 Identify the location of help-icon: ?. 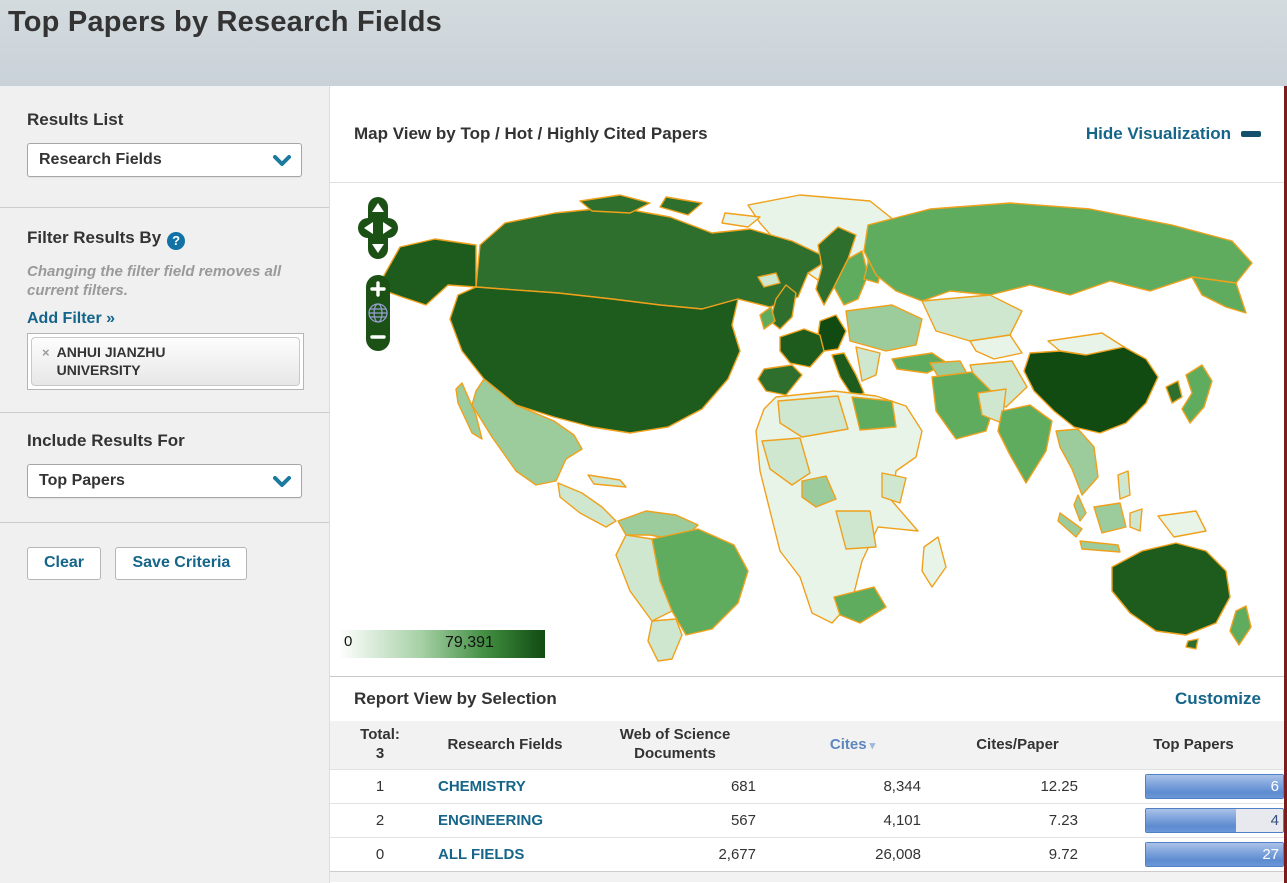
(176, 241).